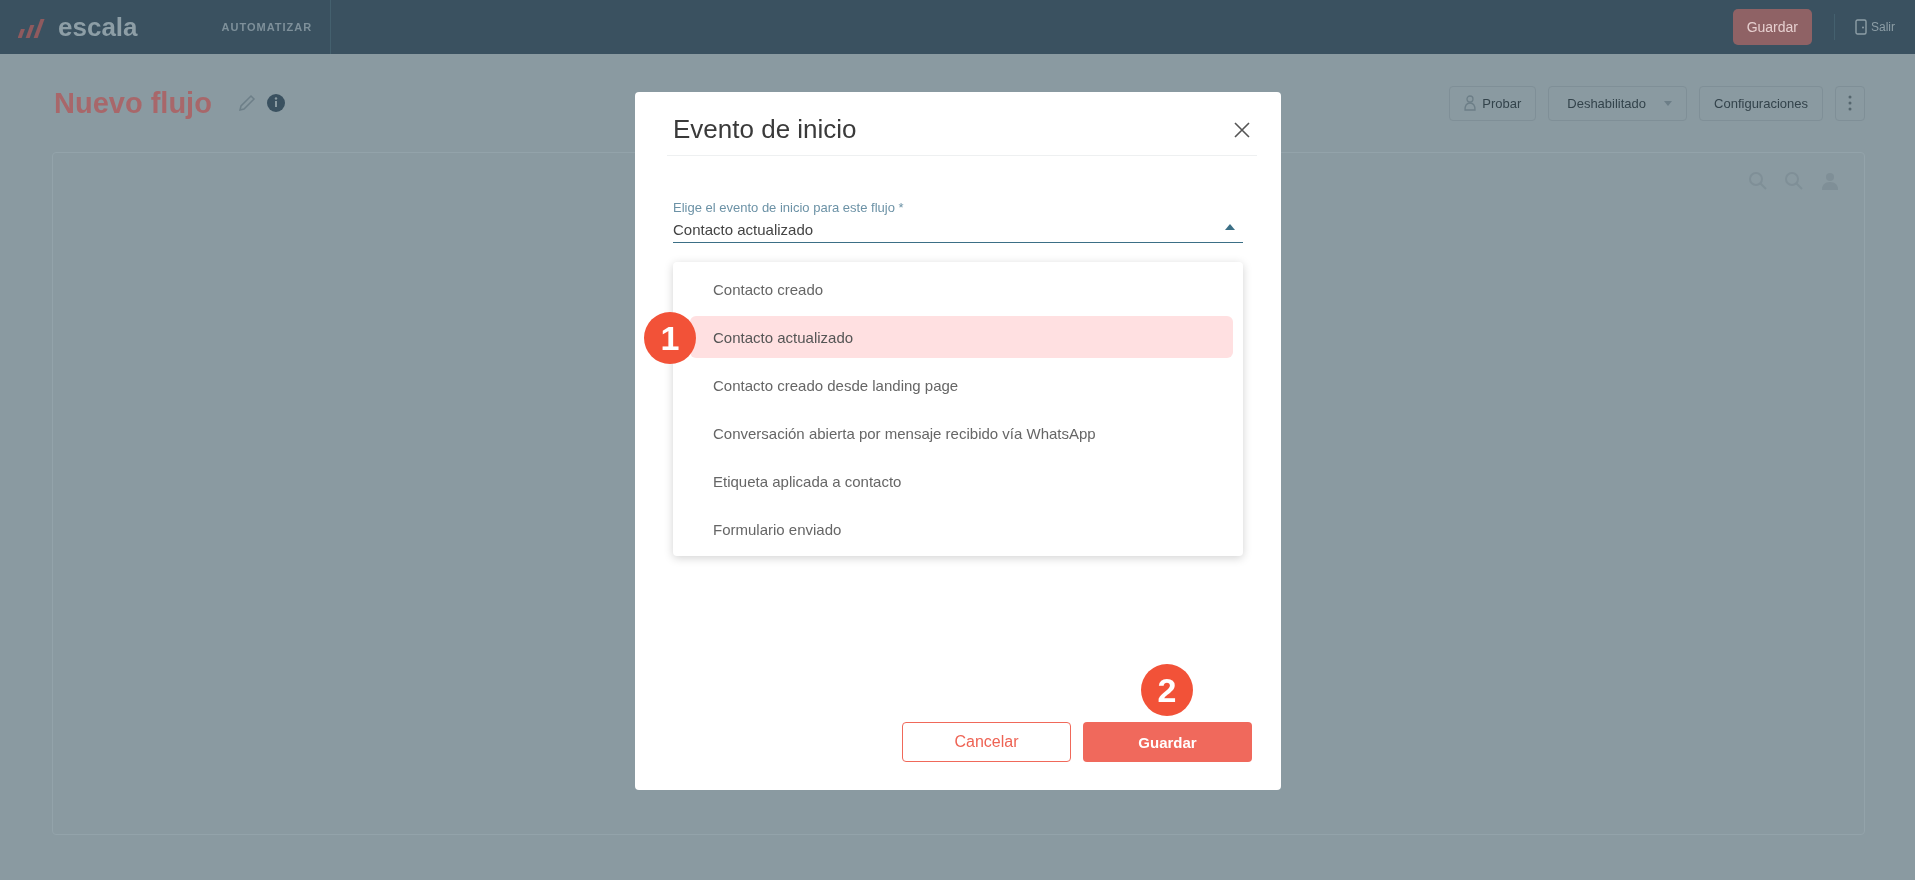 This screenshot has width=1915, height=880. I want to click on info-icon, so click(275, 103).